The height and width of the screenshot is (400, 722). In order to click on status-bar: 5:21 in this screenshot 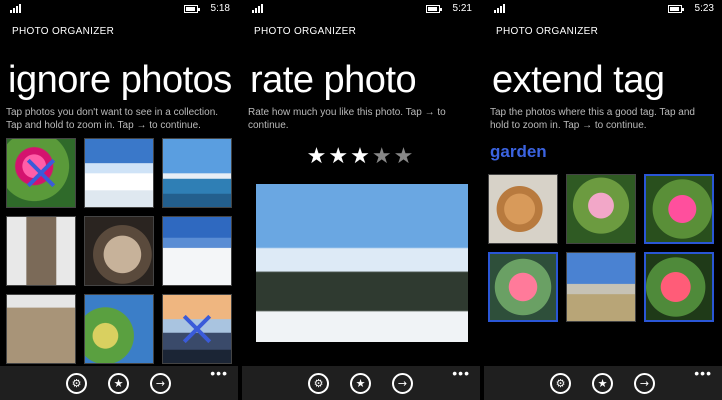, I will do `click(361, 9)`.